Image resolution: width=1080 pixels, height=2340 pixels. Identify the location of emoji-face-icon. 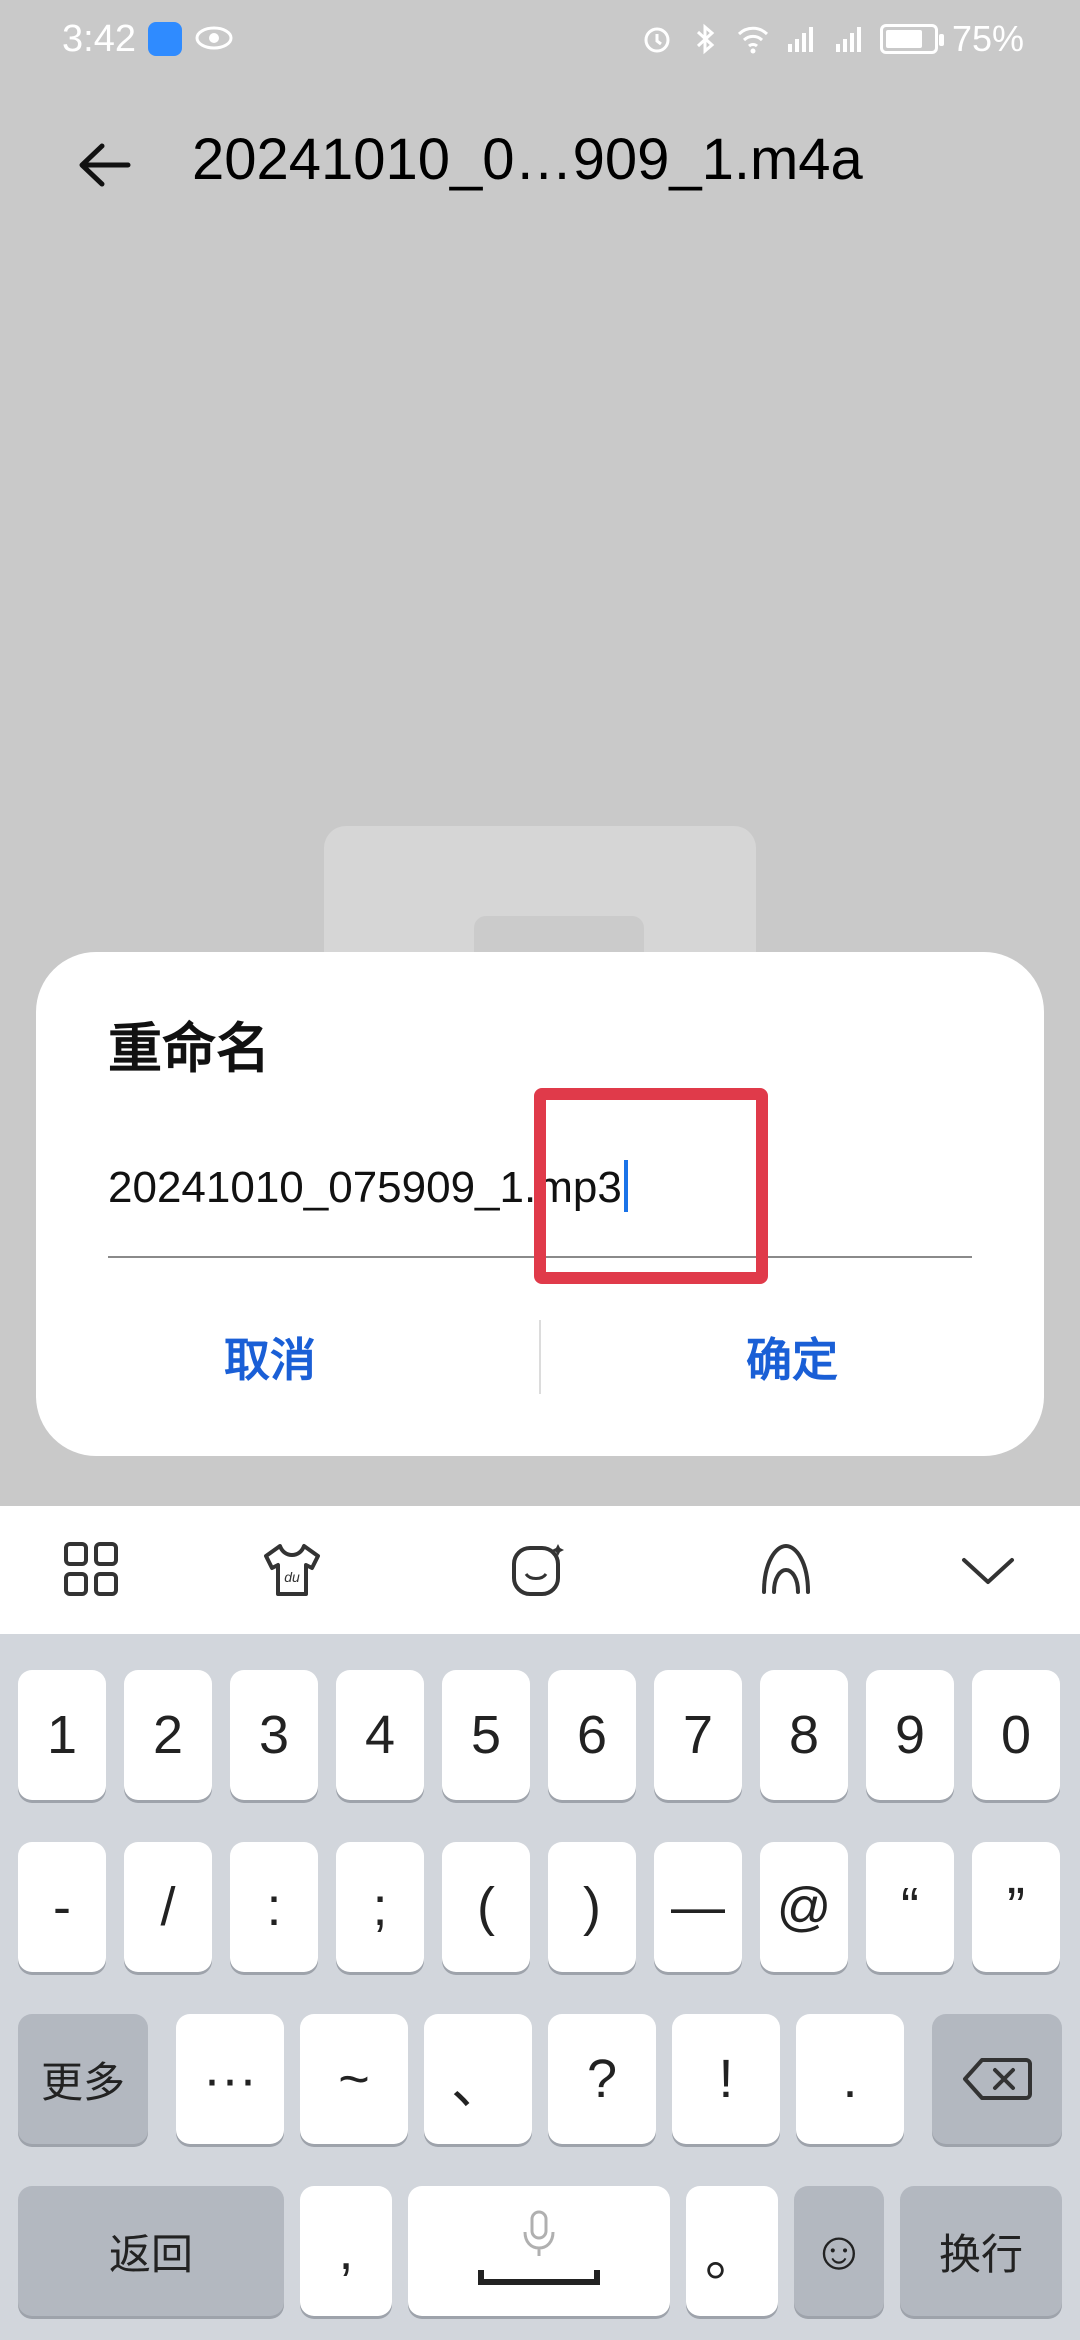
(538, 1570).